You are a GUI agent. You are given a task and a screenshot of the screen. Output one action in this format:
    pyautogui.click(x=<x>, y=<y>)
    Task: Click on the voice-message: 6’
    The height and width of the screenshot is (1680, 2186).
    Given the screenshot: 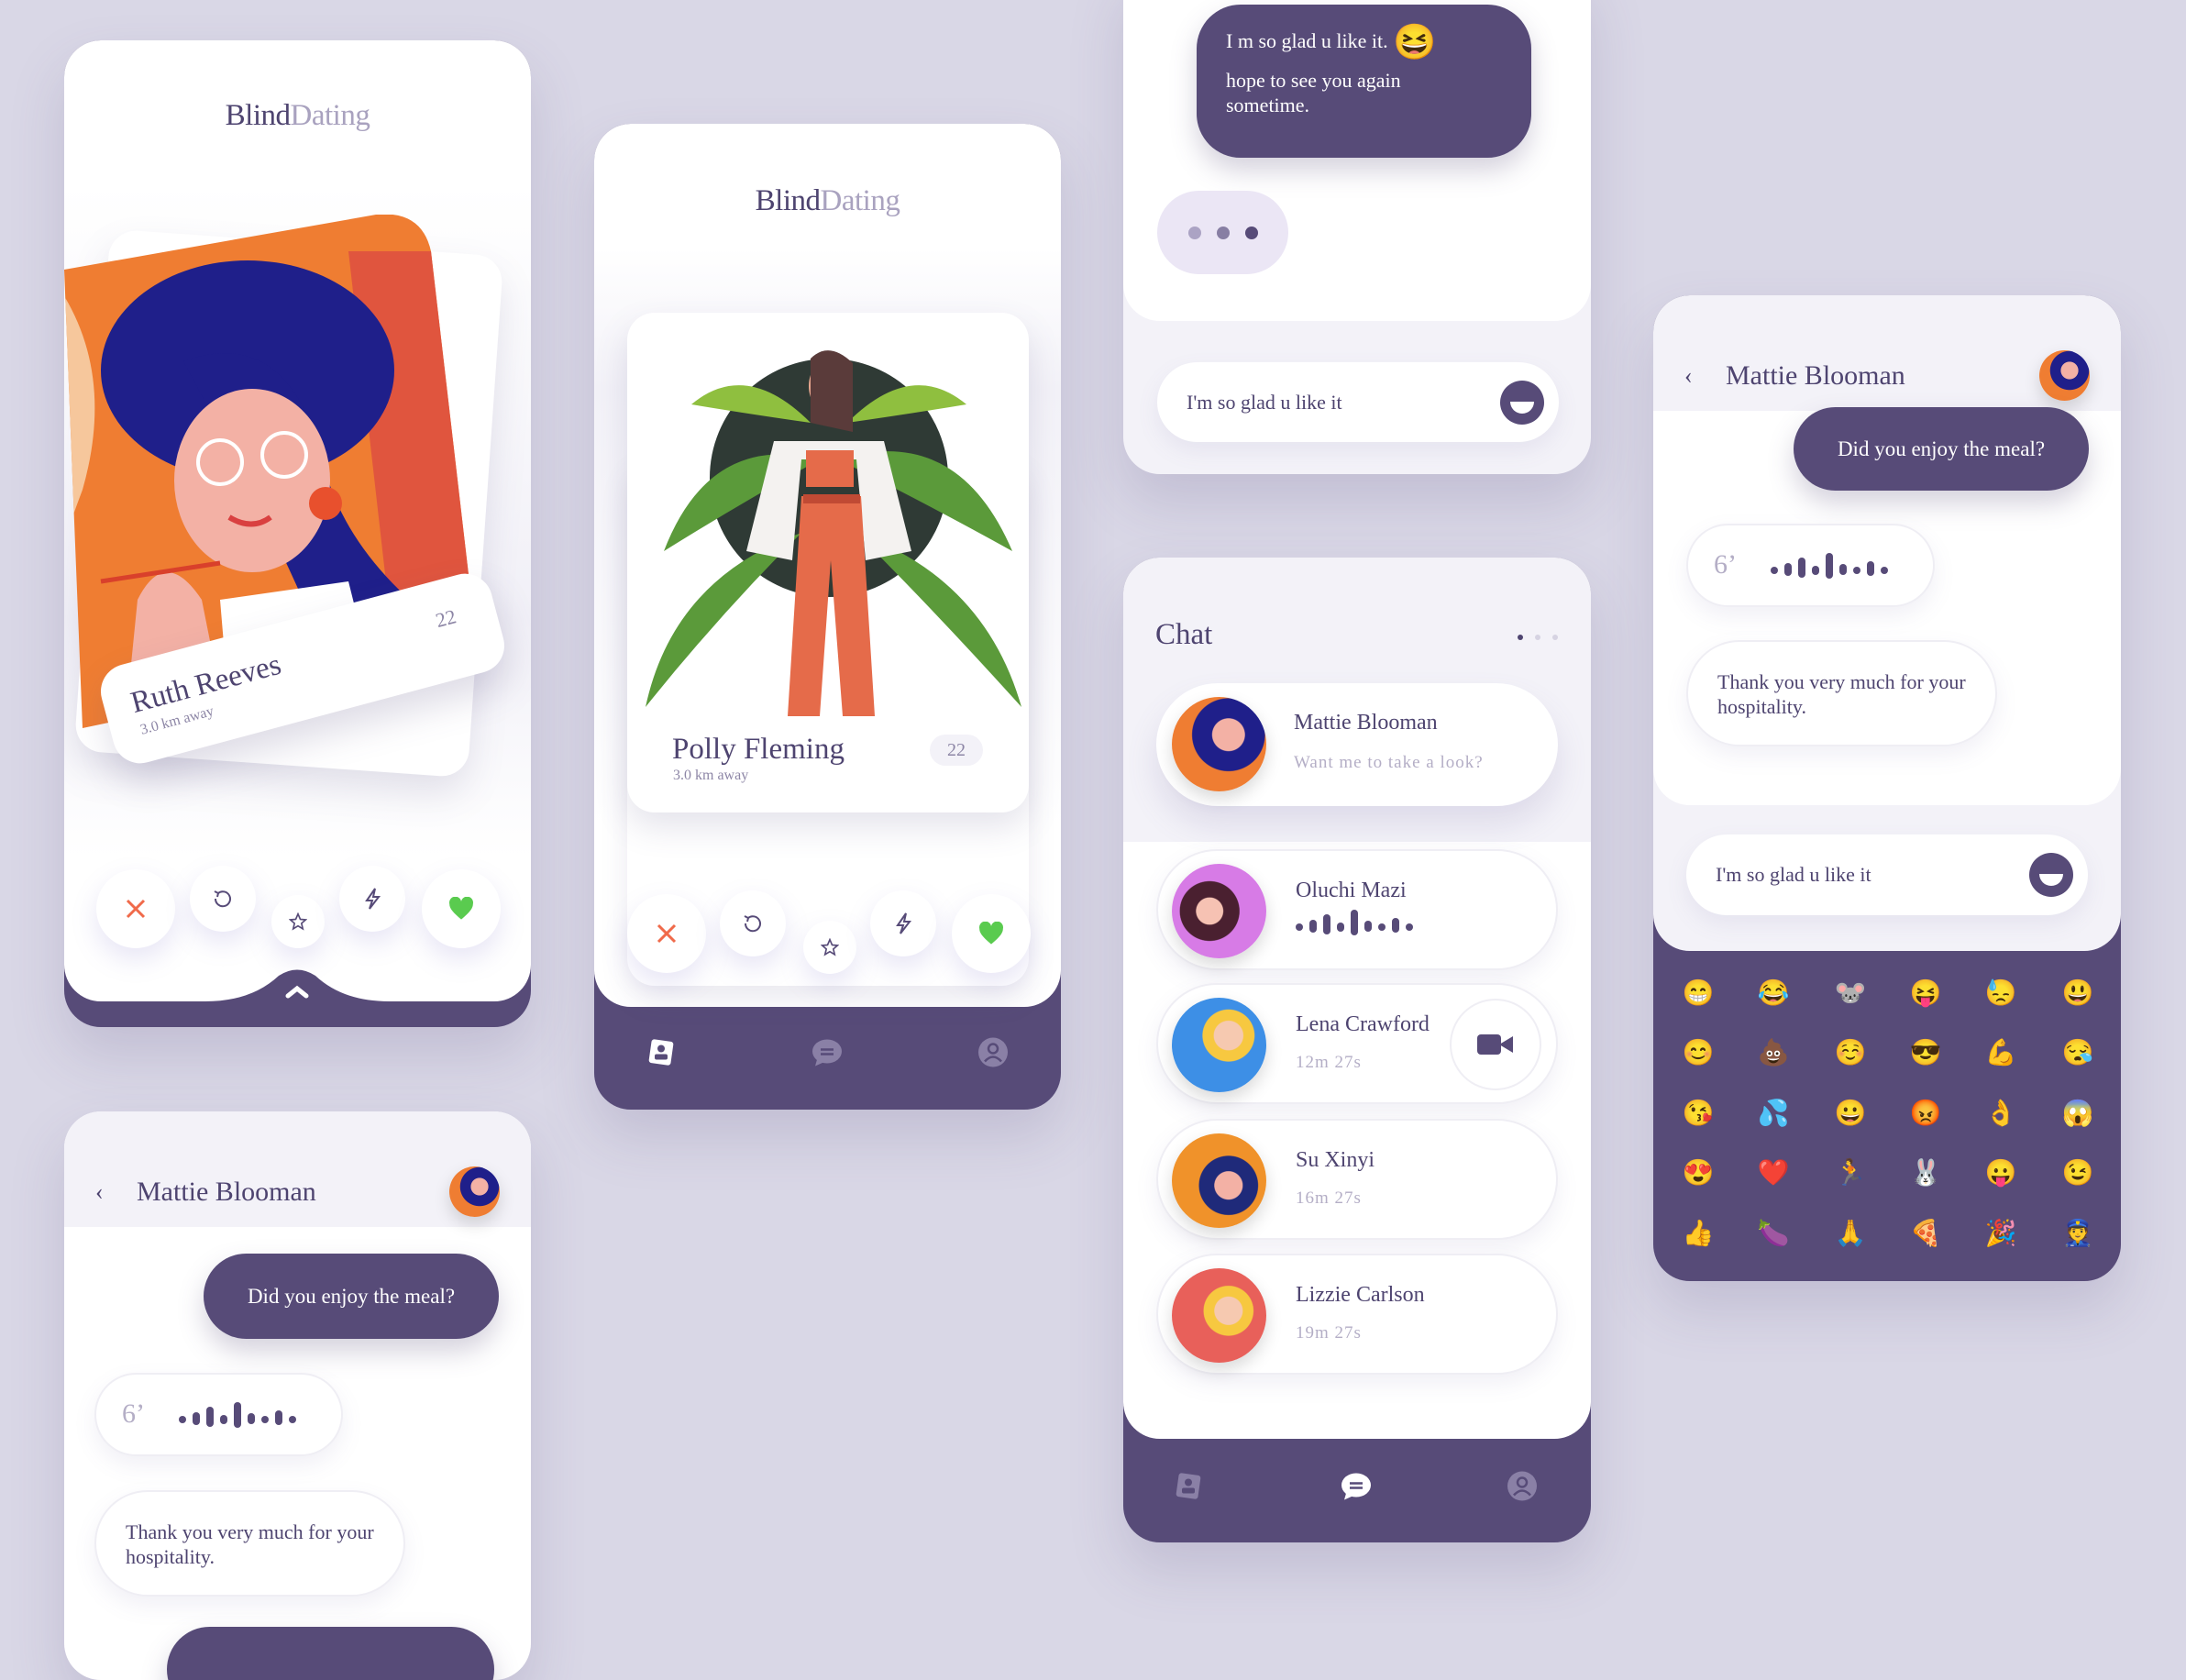 What is the action you would take?
    pyautogui.click(x=218, y=1414)
    